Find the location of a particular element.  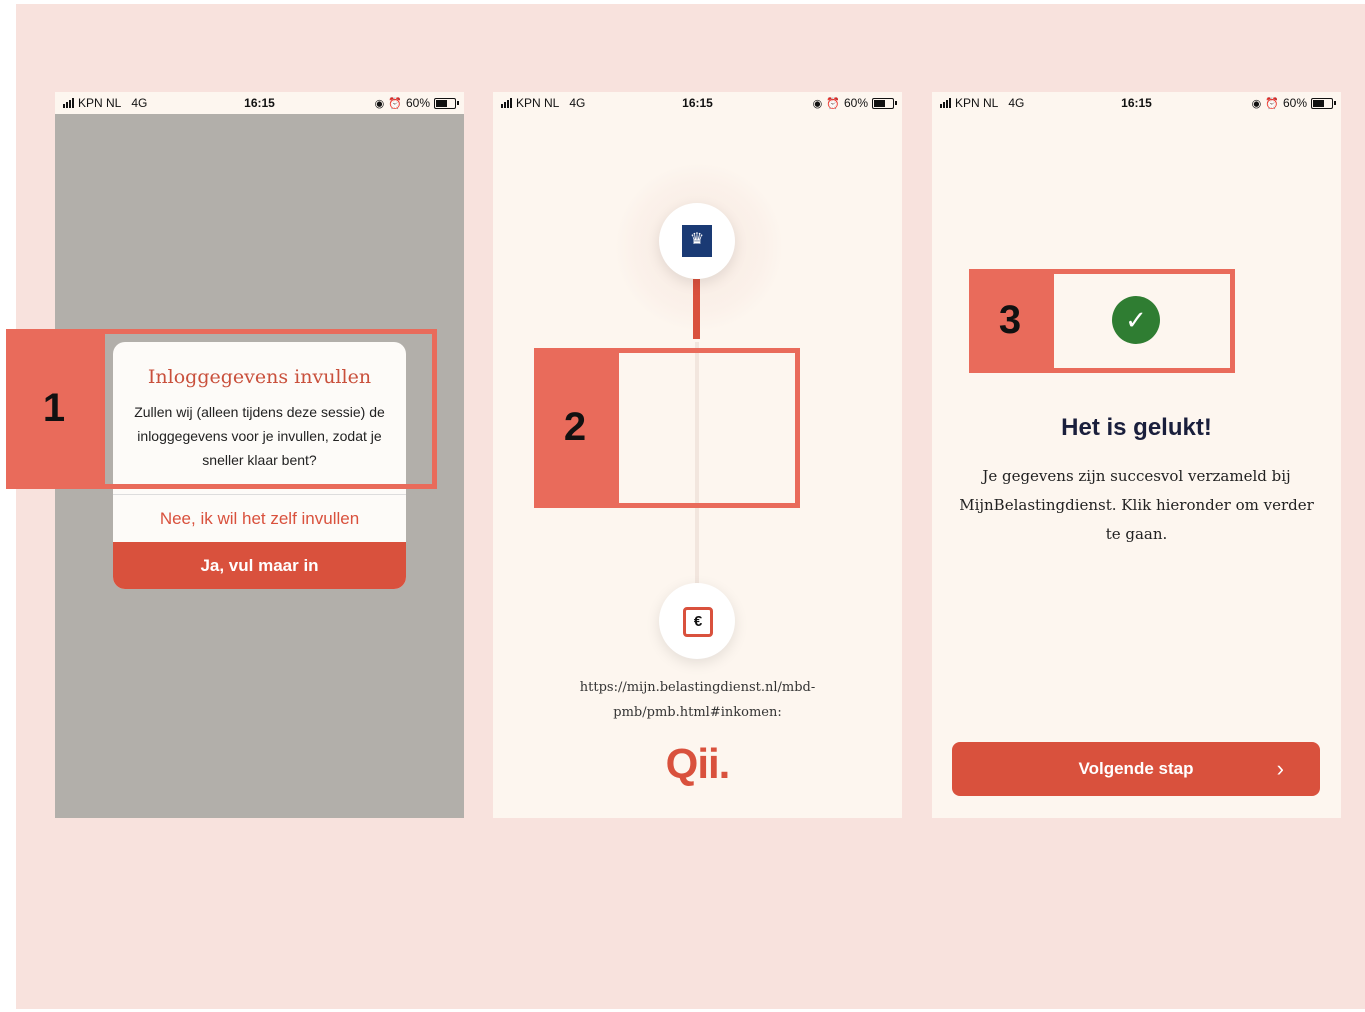

chevron-right-icon: › is located at coordinates (1280, 768).